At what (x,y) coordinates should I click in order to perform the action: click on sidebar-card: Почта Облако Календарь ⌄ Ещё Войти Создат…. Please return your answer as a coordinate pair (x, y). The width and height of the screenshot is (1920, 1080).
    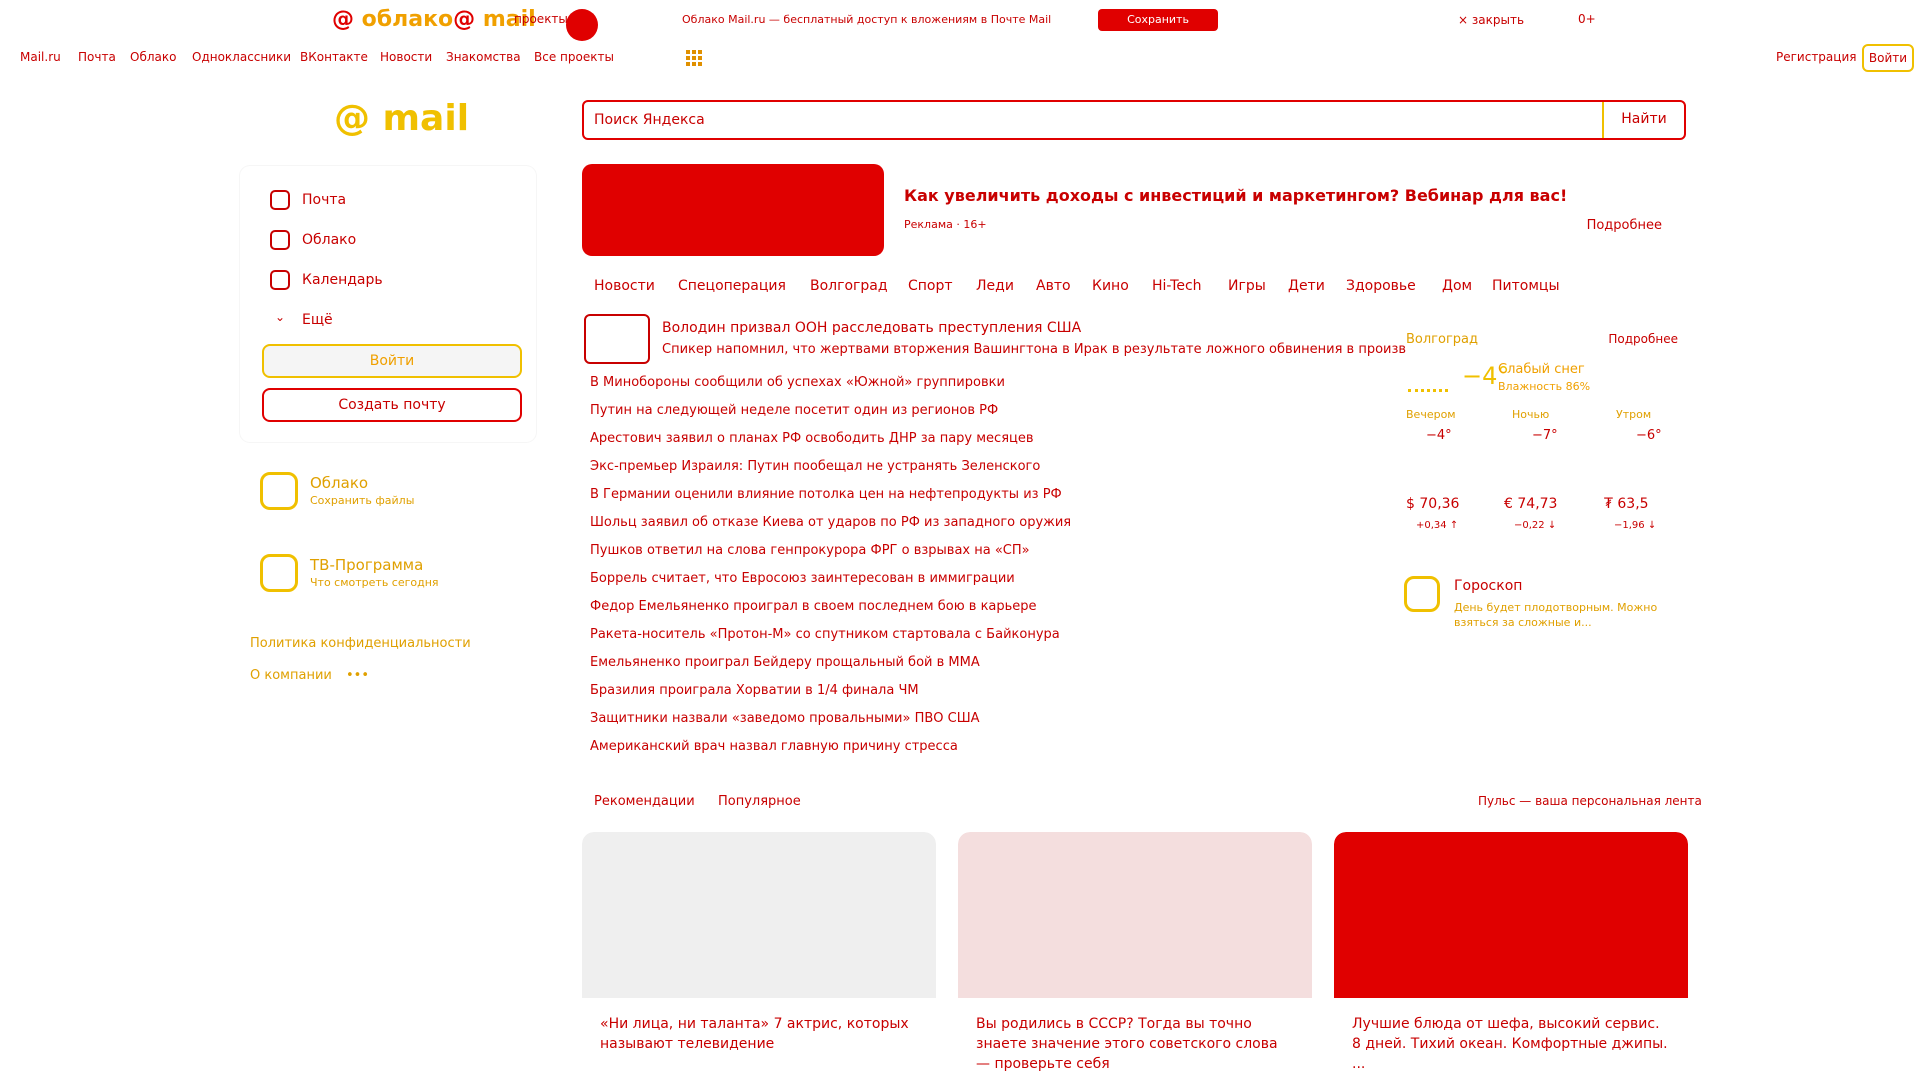
    Looking at the image, I should click on (388, 304).